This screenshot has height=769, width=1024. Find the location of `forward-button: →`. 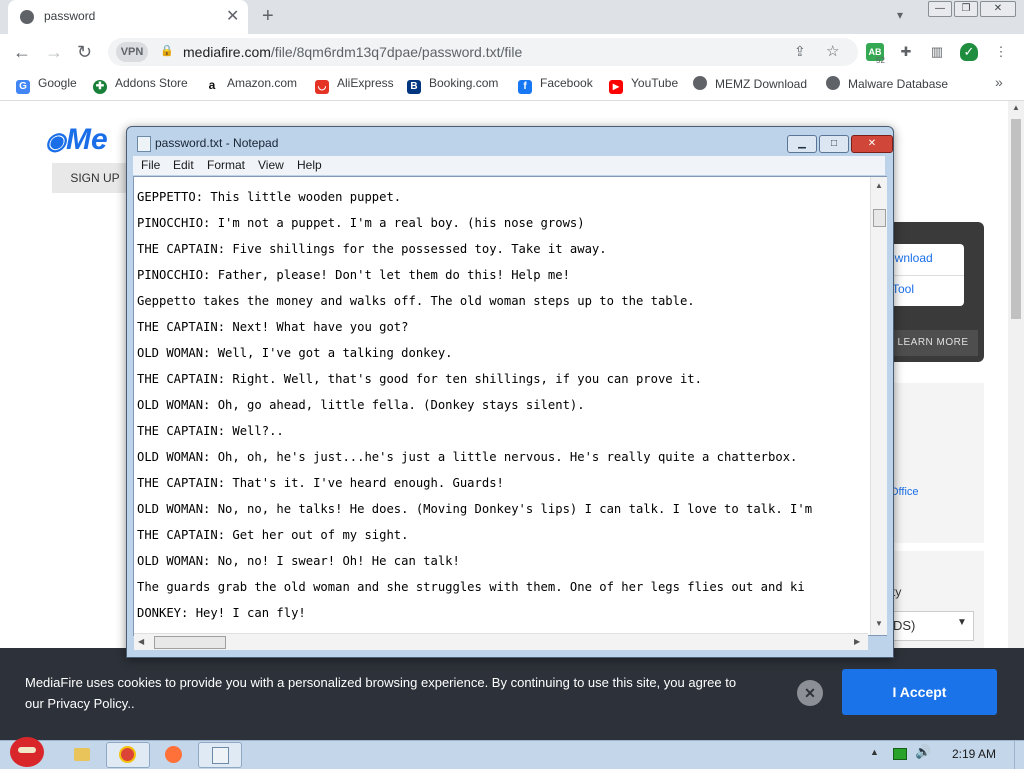

forward-button: → is located at coordinates (54, 52).